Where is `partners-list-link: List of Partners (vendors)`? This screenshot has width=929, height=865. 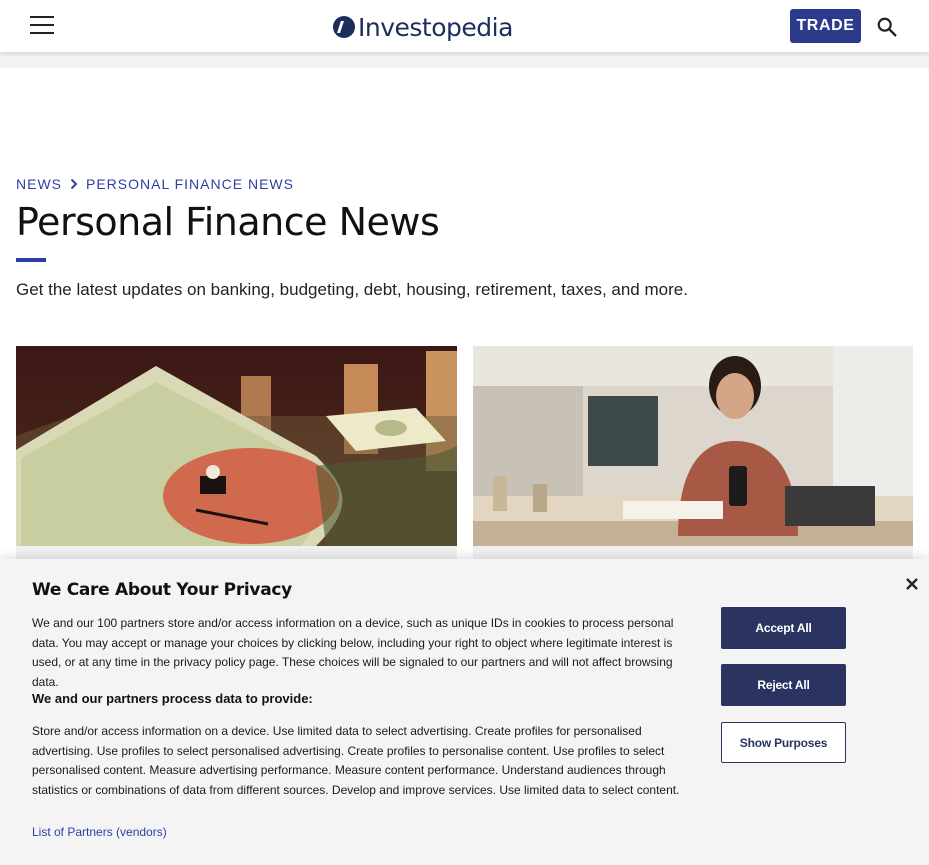
partners-list-link: List of Partners (vendors) is located at coordinates (99, 832).